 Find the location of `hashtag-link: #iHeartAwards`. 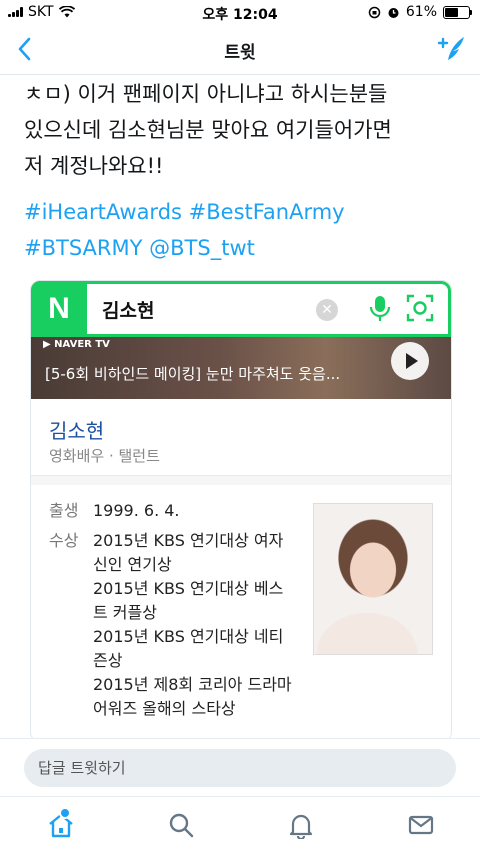

hashtag-link: #iHeartAwards is located at coordinates (103, 212).